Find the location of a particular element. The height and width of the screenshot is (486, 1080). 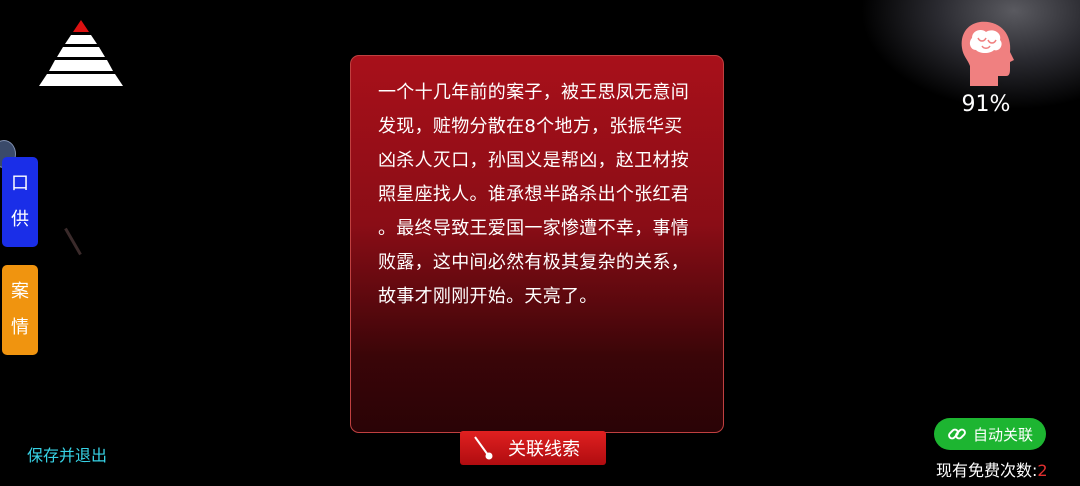

auto-link-button: 自动关联 is located at coordinates (990, 434).